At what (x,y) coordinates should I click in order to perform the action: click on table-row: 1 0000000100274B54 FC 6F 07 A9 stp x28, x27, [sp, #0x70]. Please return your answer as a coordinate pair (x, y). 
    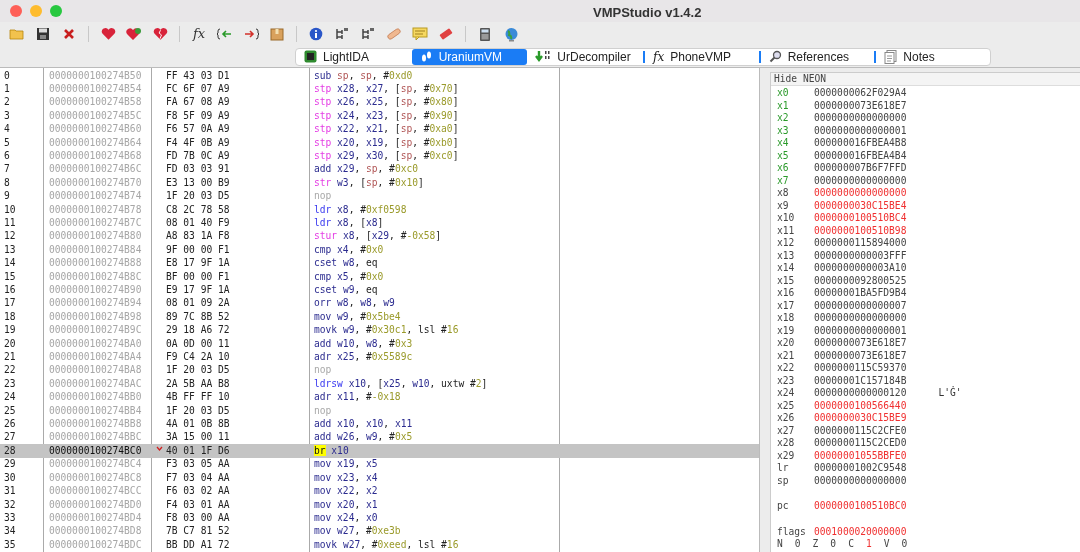
    Looking at the image, I should click on (379, 89).